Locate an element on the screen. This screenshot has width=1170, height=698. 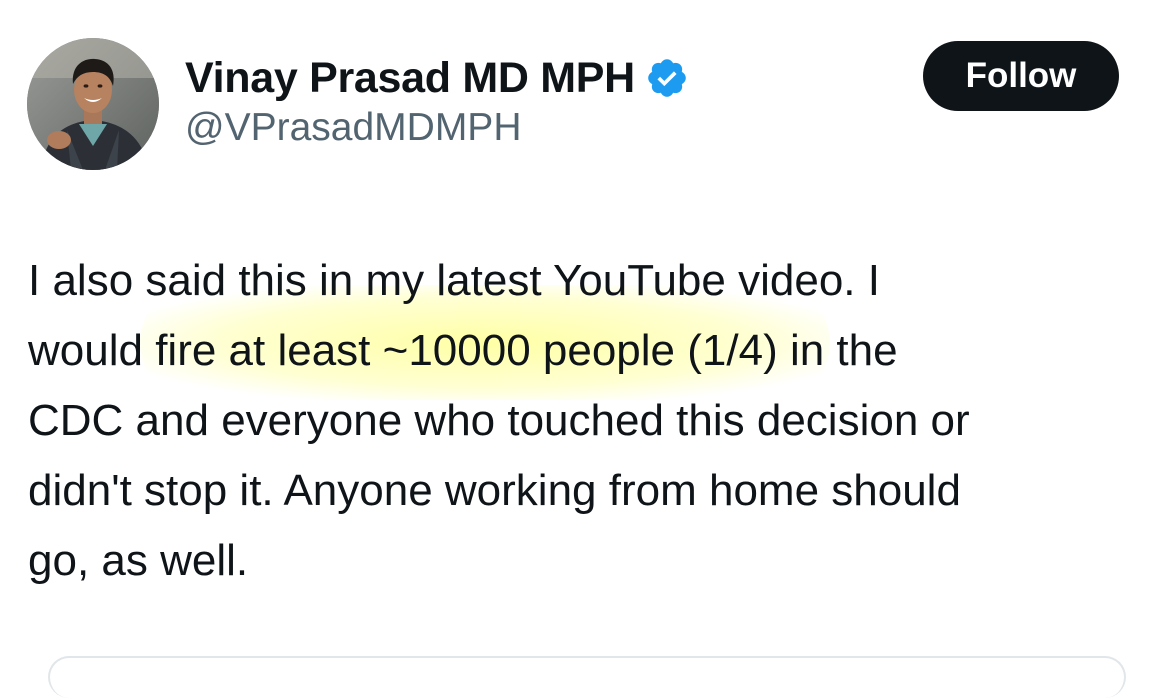
follow-button: Follow is located at coordinates (1021, 76).